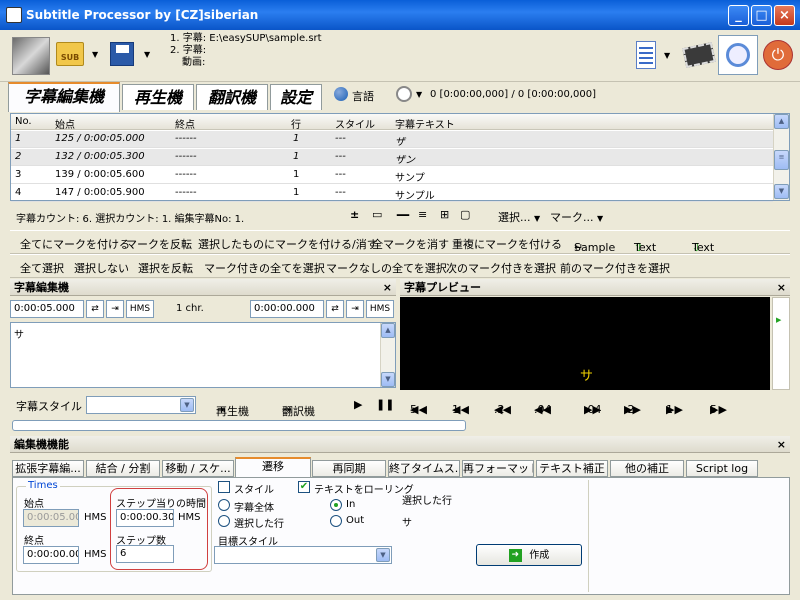 This screenshot has height=600, width=800. I want to click on step-time-hms-label: HMS, so click(189, 517).